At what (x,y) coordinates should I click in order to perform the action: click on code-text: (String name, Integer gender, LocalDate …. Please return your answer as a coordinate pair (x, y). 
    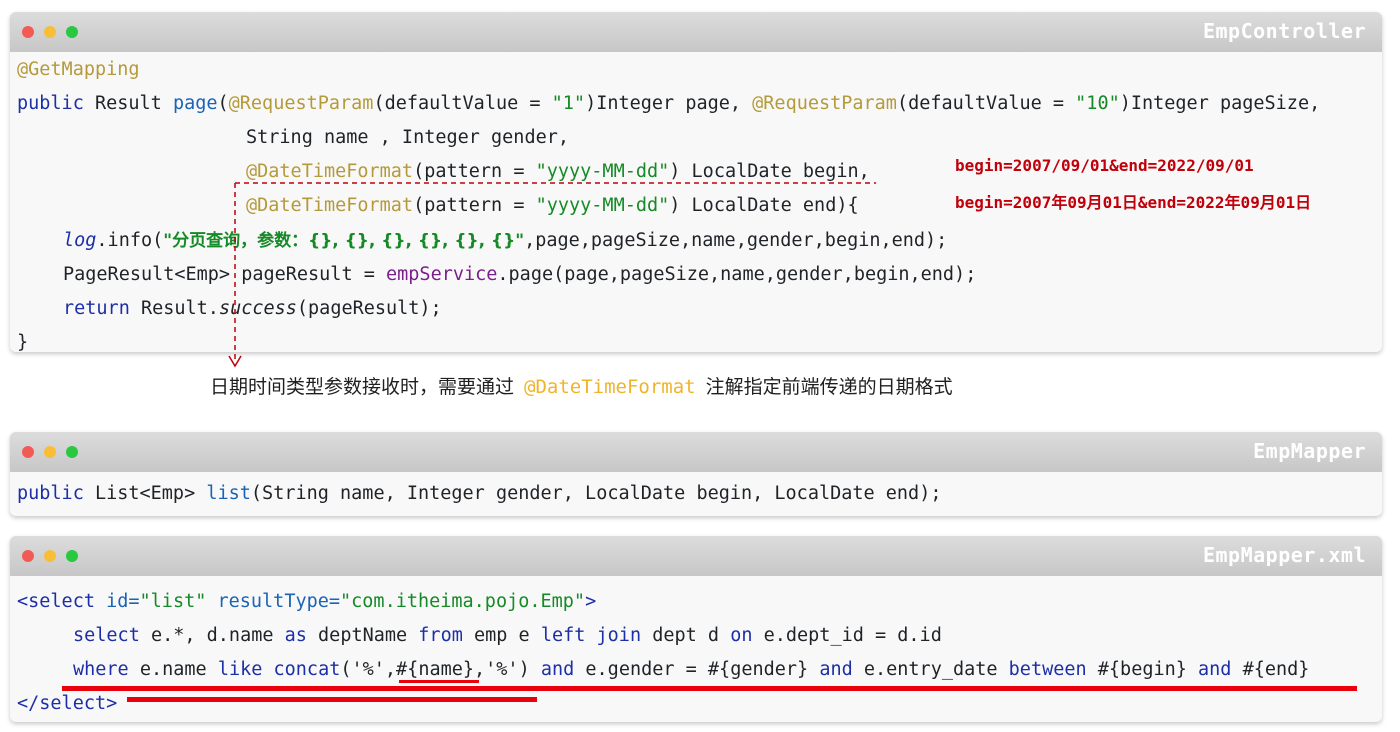
    Looking at the image, I should click on (596, 493).